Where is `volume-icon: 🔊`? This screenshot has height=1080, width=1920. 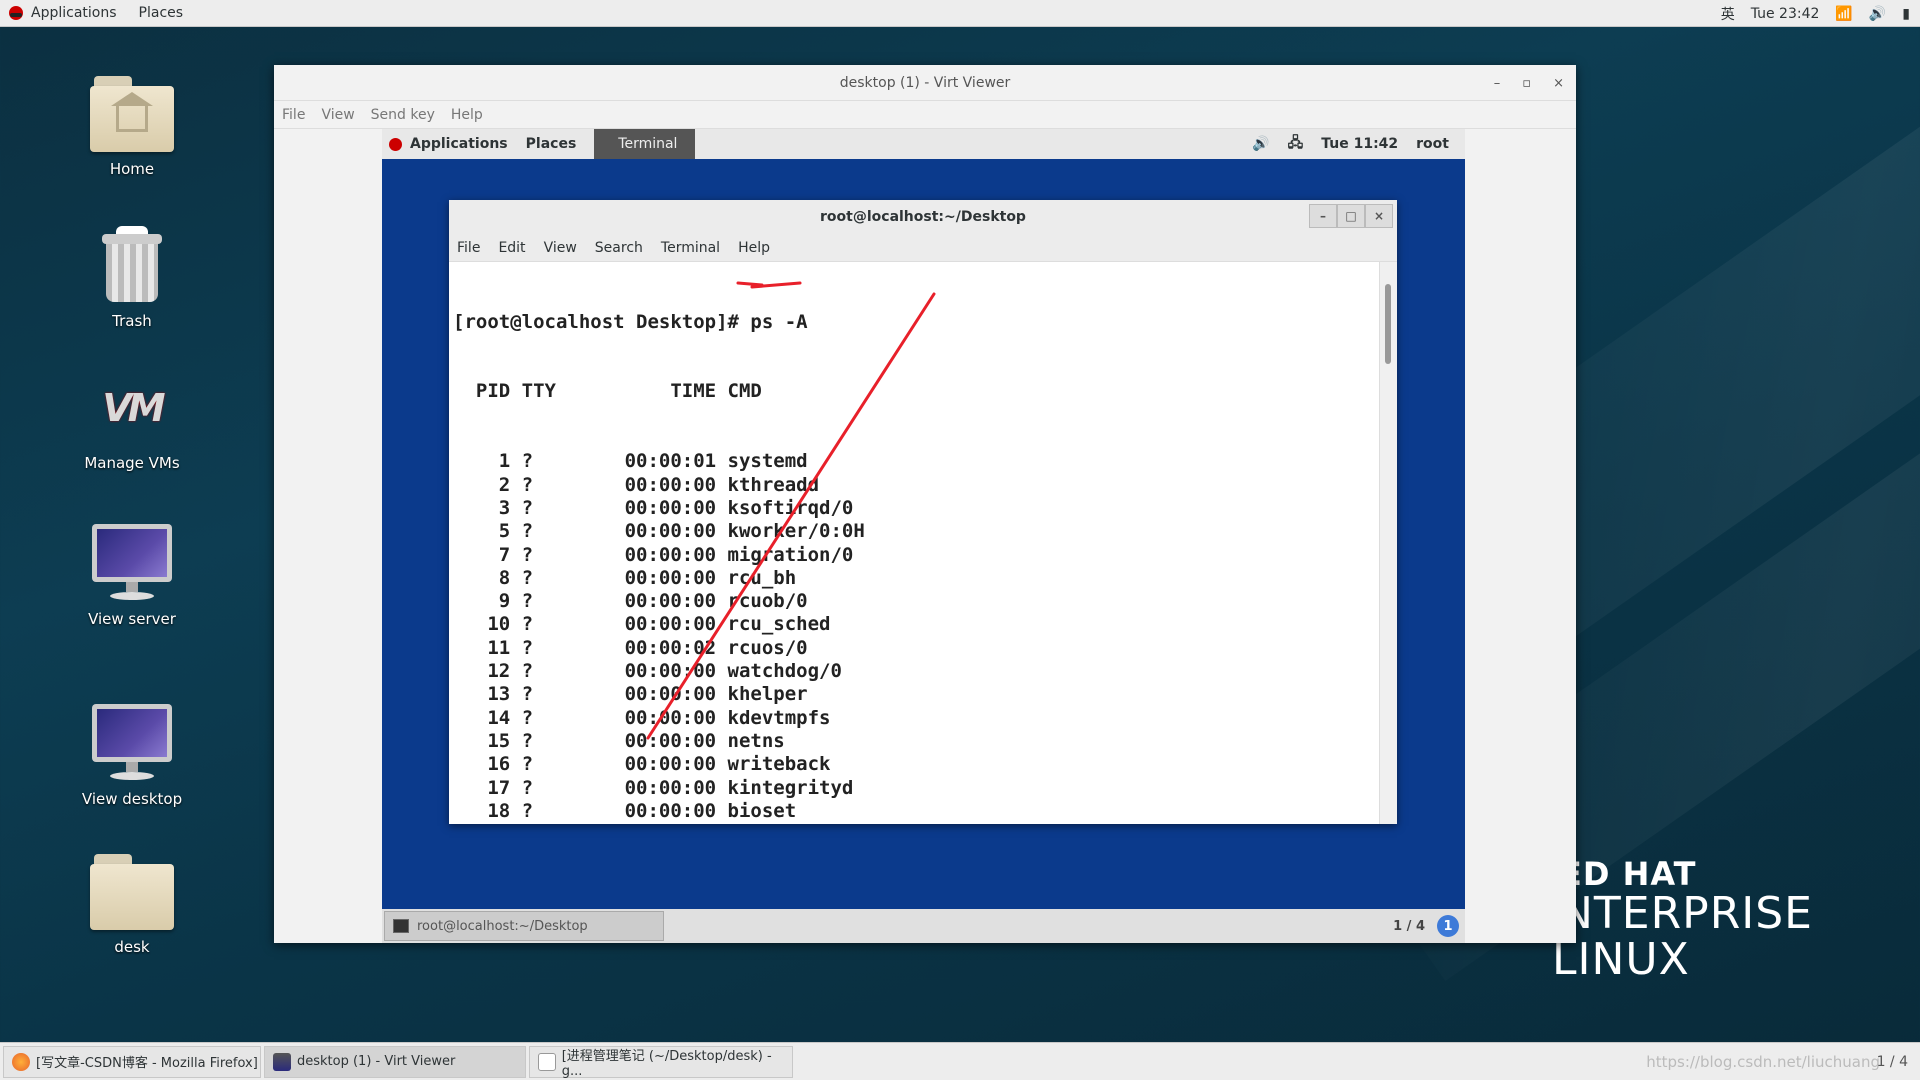
volume-icon: 🔊 is located at coordinates (1877, 14).